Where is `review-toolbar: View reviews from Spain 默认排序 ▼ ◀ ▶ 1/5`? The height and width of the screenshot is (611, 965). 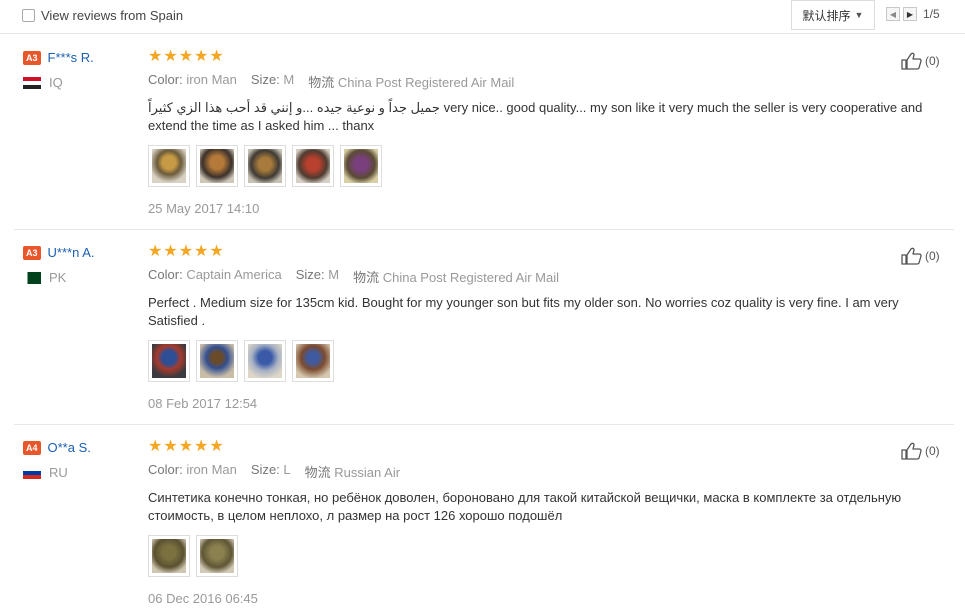
review-toolbar: View reviews from Spain 默认排序 ▼ ◀ ▶ 1/5 is located at coordinates (482, 17).